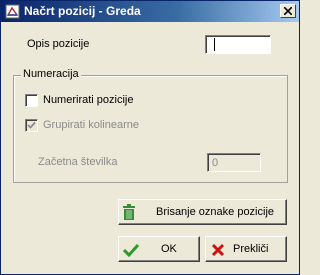 The height and width of the screenshot is (275, 320). What do you see at coordinates (238, 44) in the screenshot?
I see `opis-pozicije-container` at bounding box center [238, 44].